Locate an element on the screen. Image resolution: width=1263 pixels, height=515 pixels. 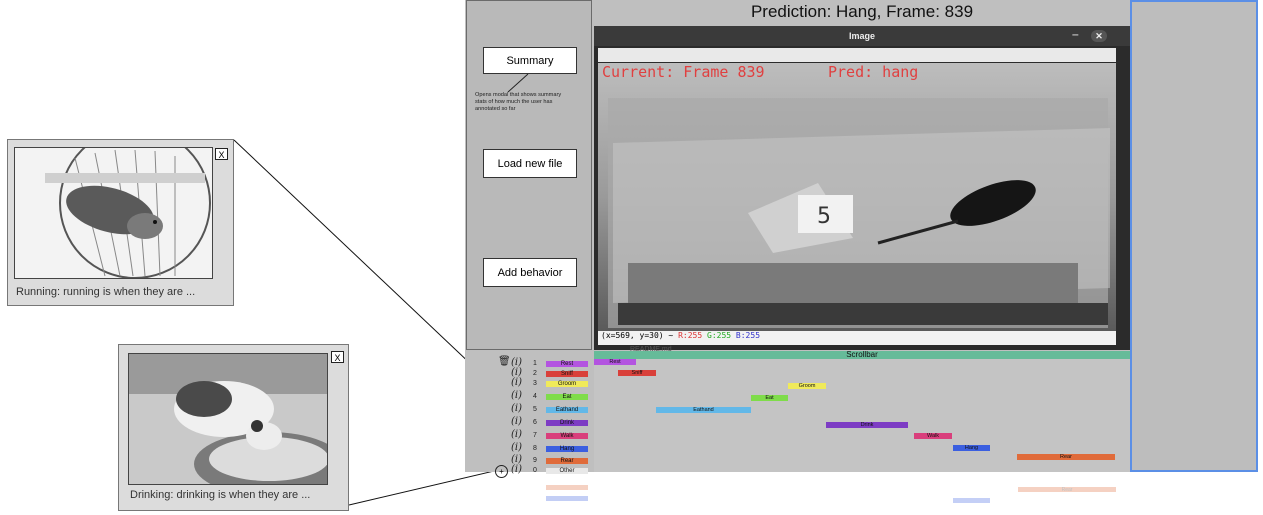
behavior-label: Eathand is located at coordinates (567, 410).